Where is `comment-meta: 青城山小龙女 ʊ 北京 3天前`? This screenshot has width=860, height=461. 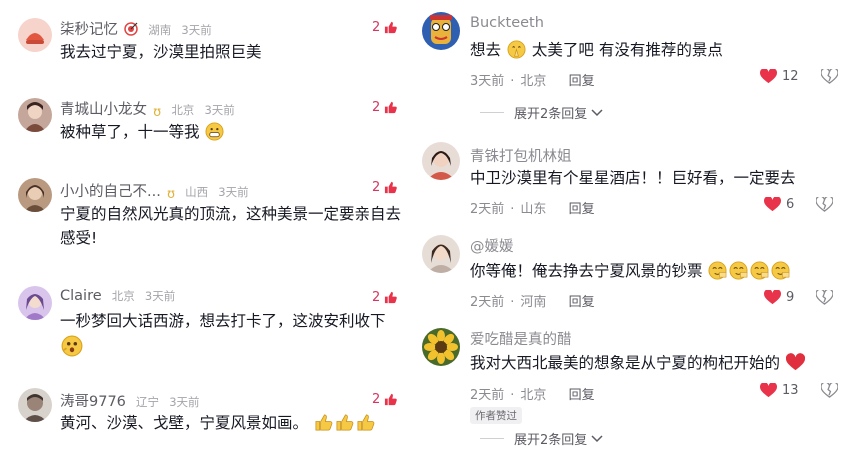 comment-meta: 青城山小龙女 ʊ 北京 3天前 is located at coordinates (147, 109).